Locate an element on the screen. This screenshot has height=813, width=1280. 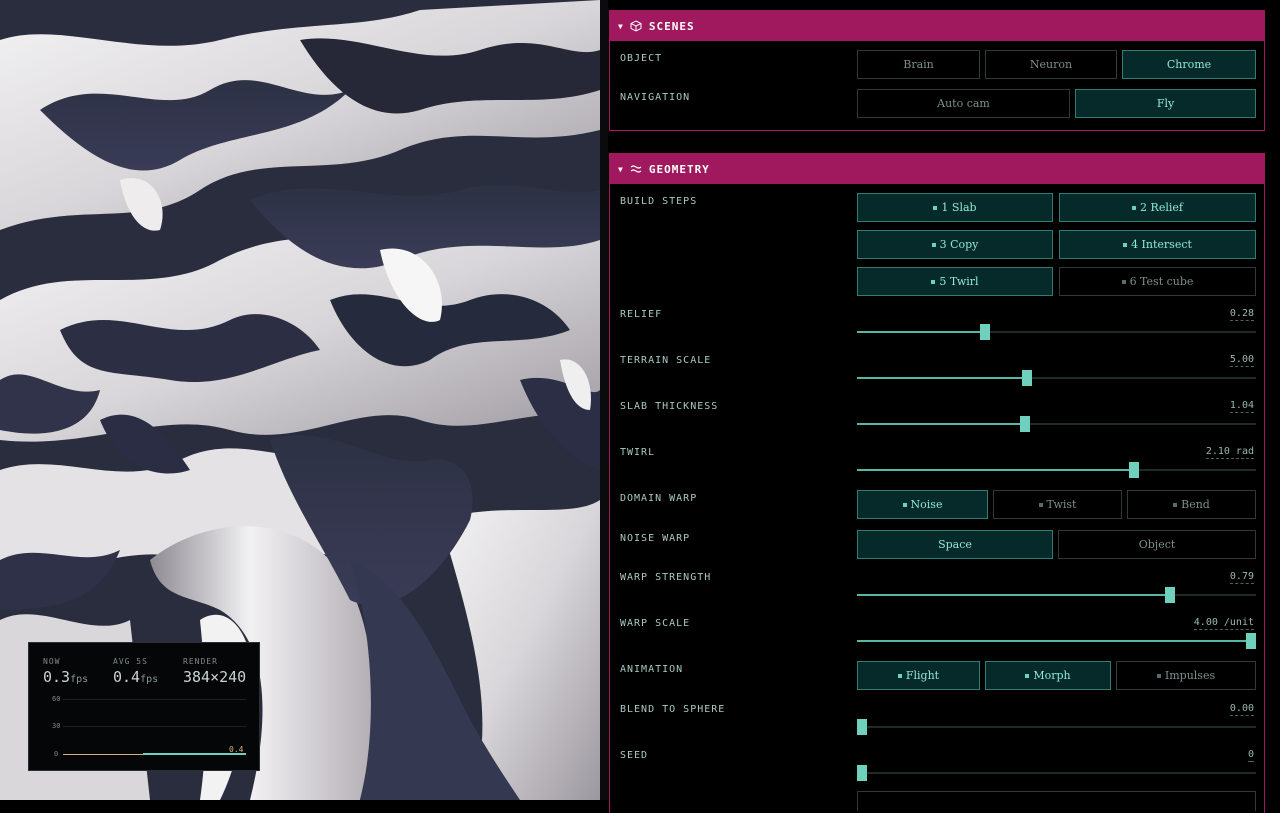
stat-avg-label: AVG 5S is located at coordinates (130, 661).